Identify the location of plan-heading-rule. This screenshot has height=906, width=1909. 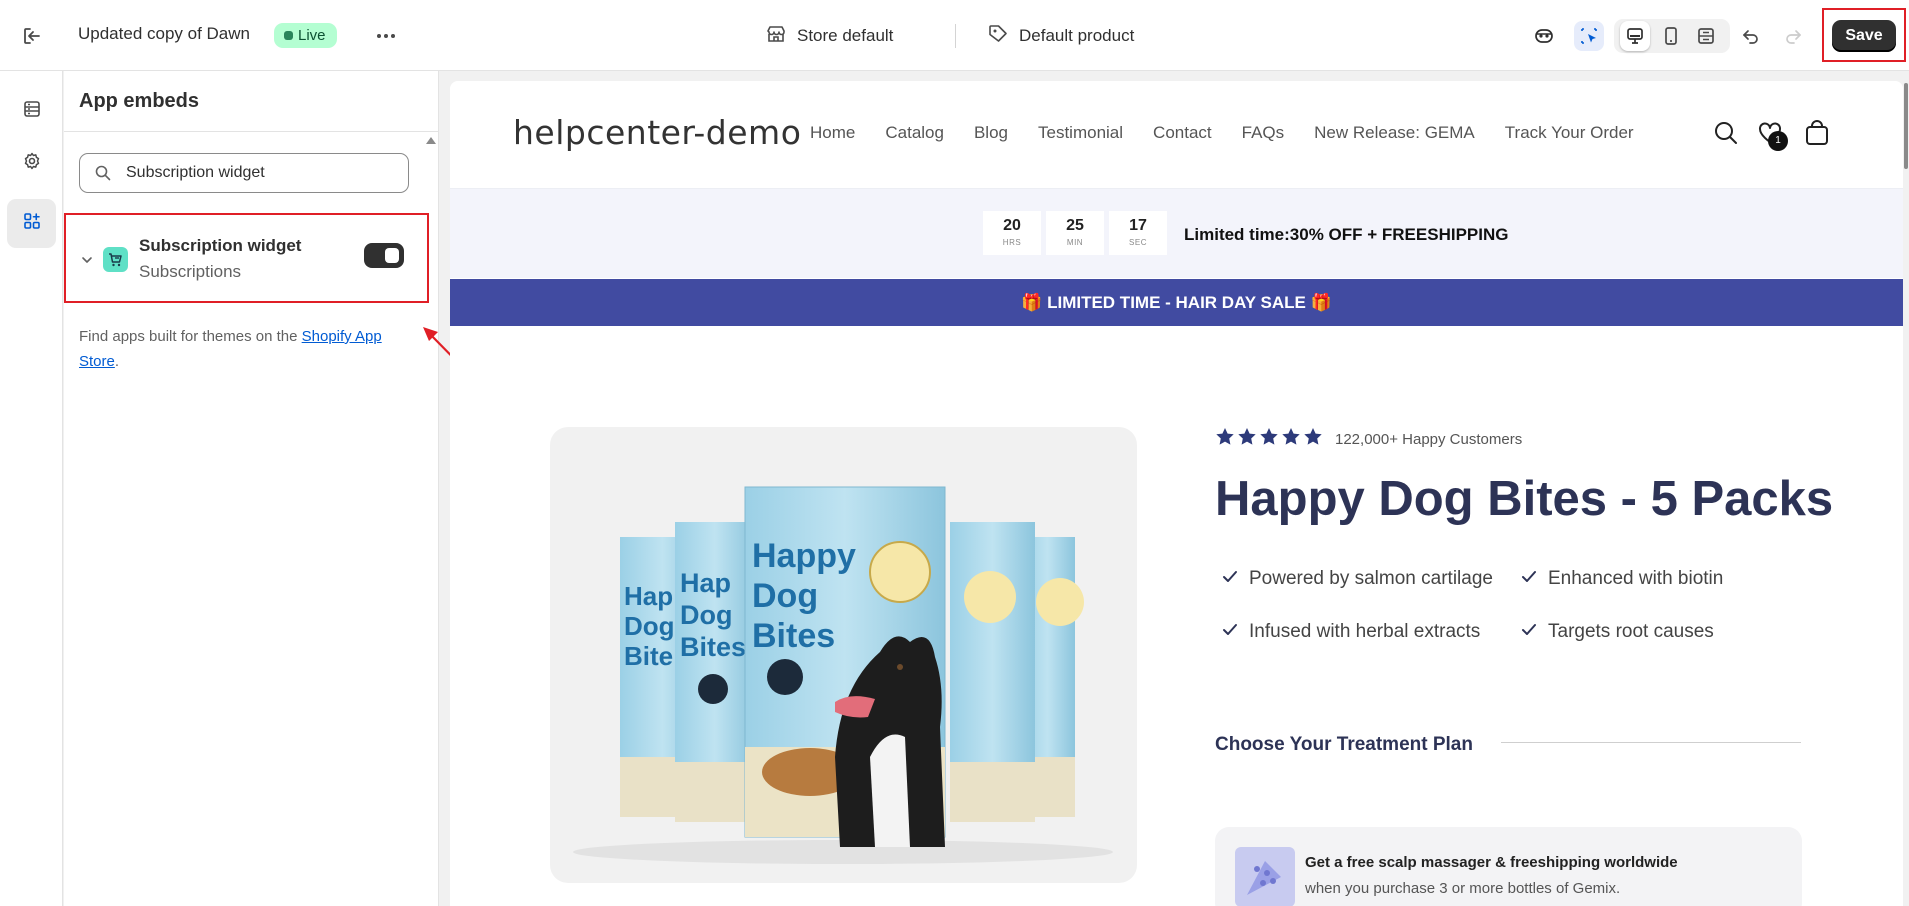
(1651, 742).